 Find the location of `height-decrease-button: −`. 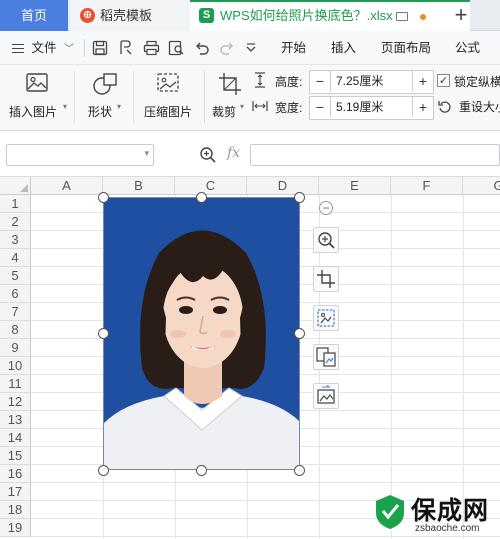

height-decrease-button: − is located at coordinates (320, 81).